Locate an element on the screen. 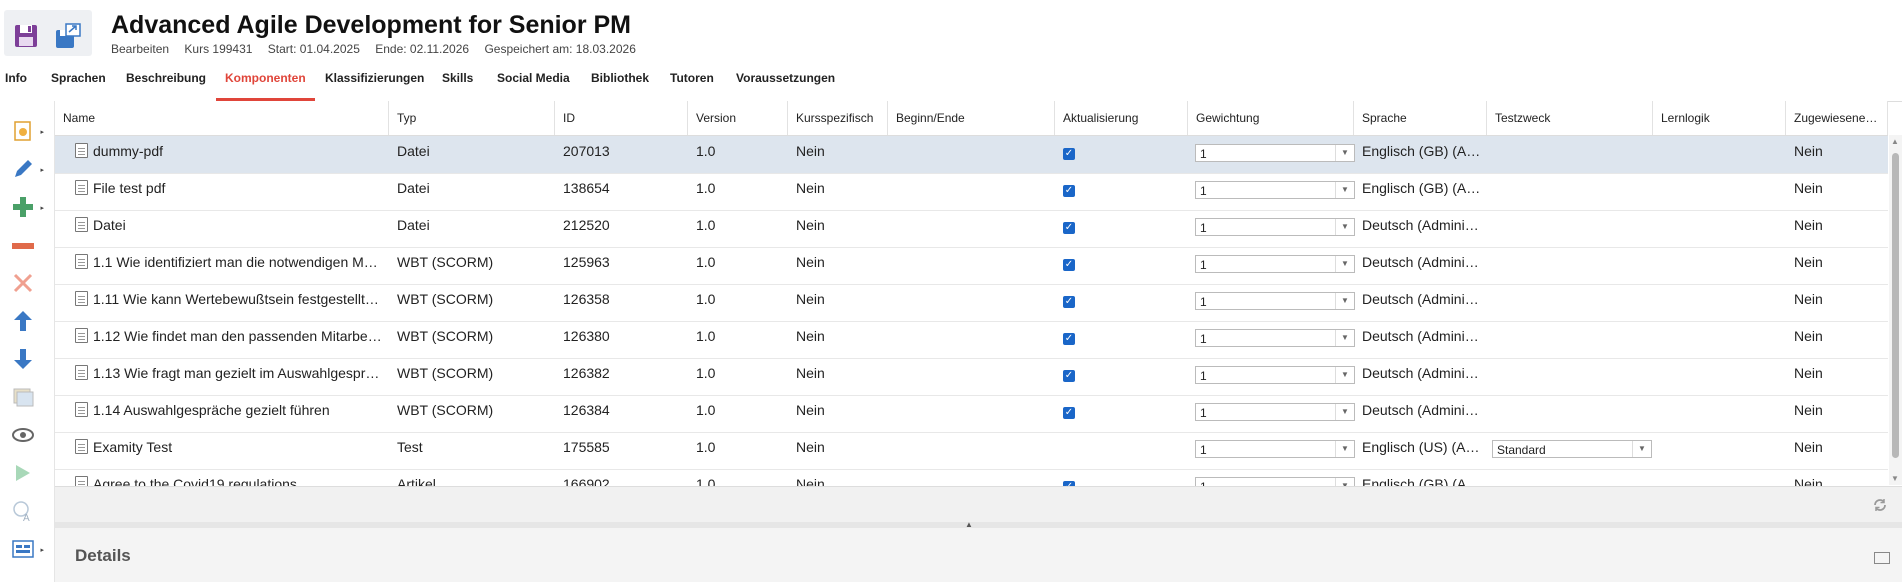 The width and height of the screenshot is (1902, 582). new-component-button: ▸ is located at coordinates (26, 133).